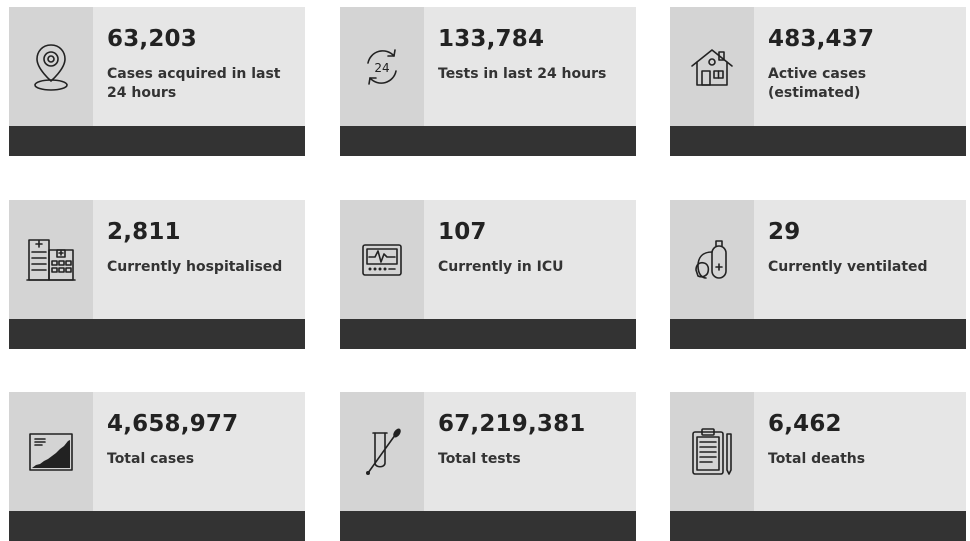 The height and width of the screenshot is (541, 970). What do you see at coordinates (491, 39) in the screenshot?
I see `stat-value: 133,784` at bounding box center [491, 39].